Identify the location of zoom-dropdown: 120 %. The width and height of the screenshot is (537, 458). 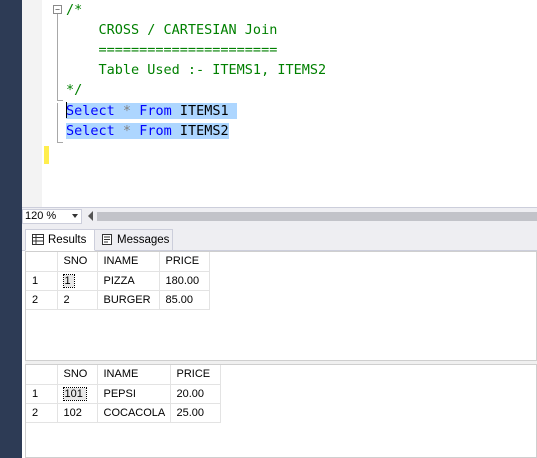
(52, 216).